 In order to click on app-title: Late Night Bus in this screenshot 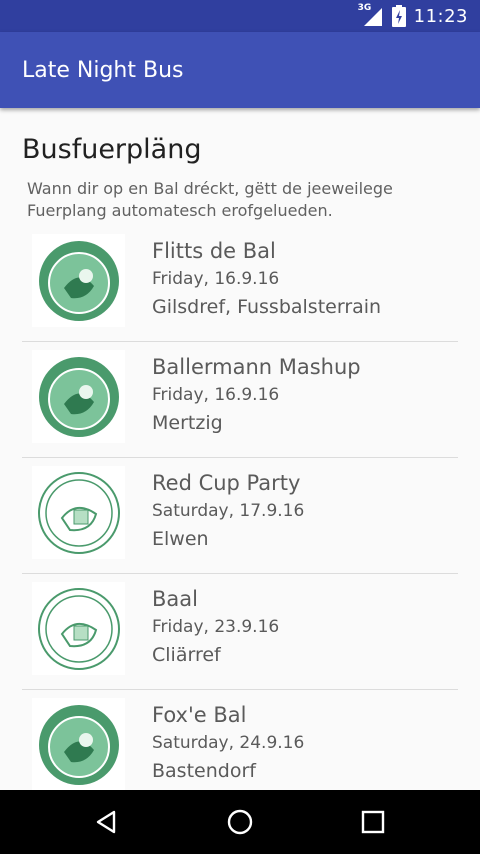, I will do `click(103, 70)`.